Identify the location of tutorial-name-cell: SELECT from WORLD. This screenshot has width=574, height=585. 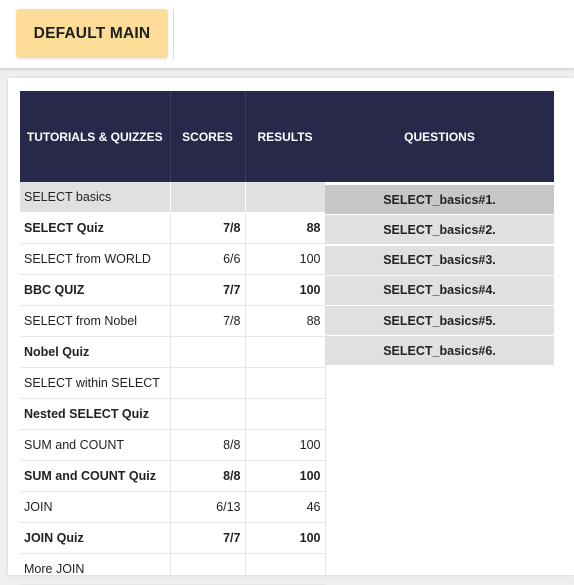
(95, 259).